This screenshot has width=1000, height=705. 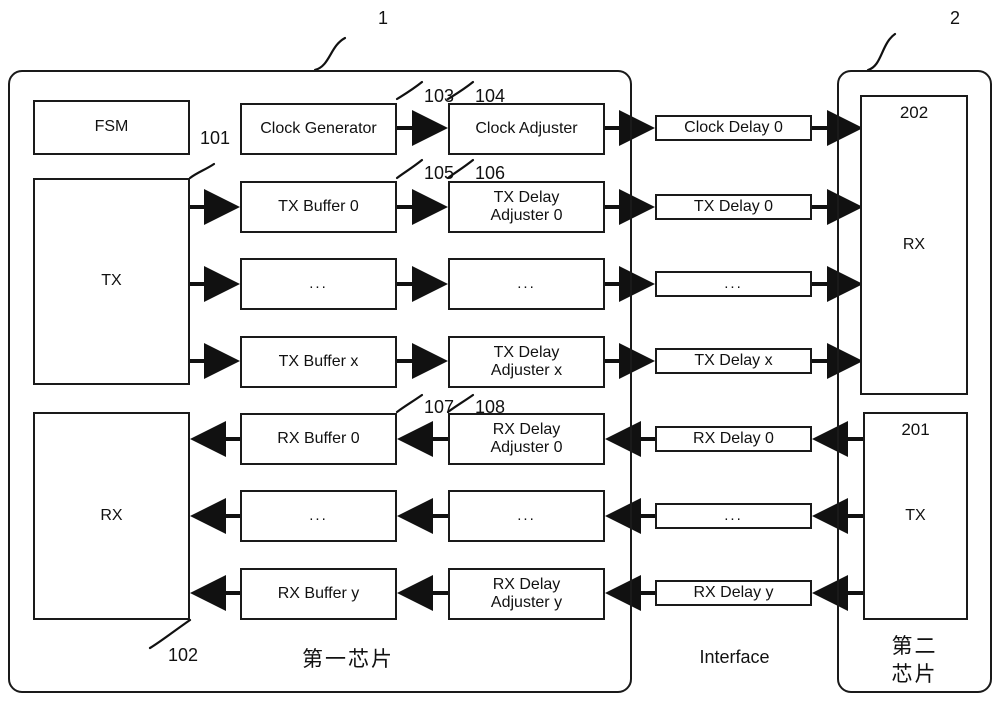 I want to click on chip2-tx-label: TX, so click(x=915, y=515).